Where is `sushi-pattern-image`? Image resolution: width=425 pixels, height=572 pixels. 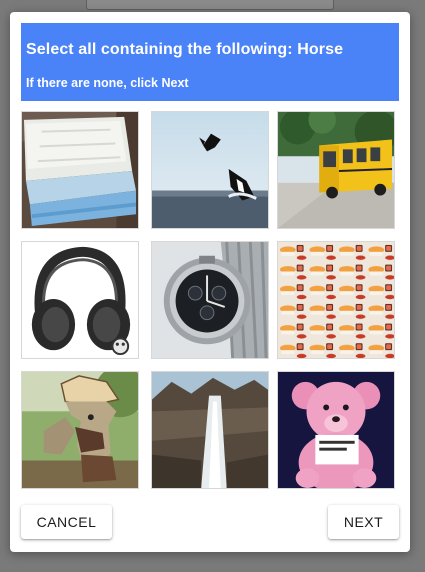 sushi-pattern-image is located at coordinates (336, 300).